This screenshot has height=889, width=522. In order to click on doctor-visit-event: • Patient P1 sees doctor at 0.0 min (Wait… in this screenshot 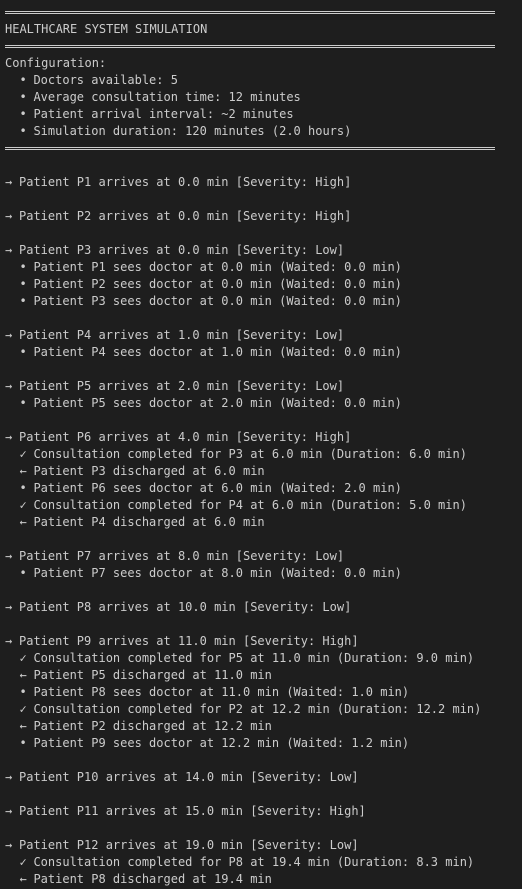, I will do `click(261, 267)`.